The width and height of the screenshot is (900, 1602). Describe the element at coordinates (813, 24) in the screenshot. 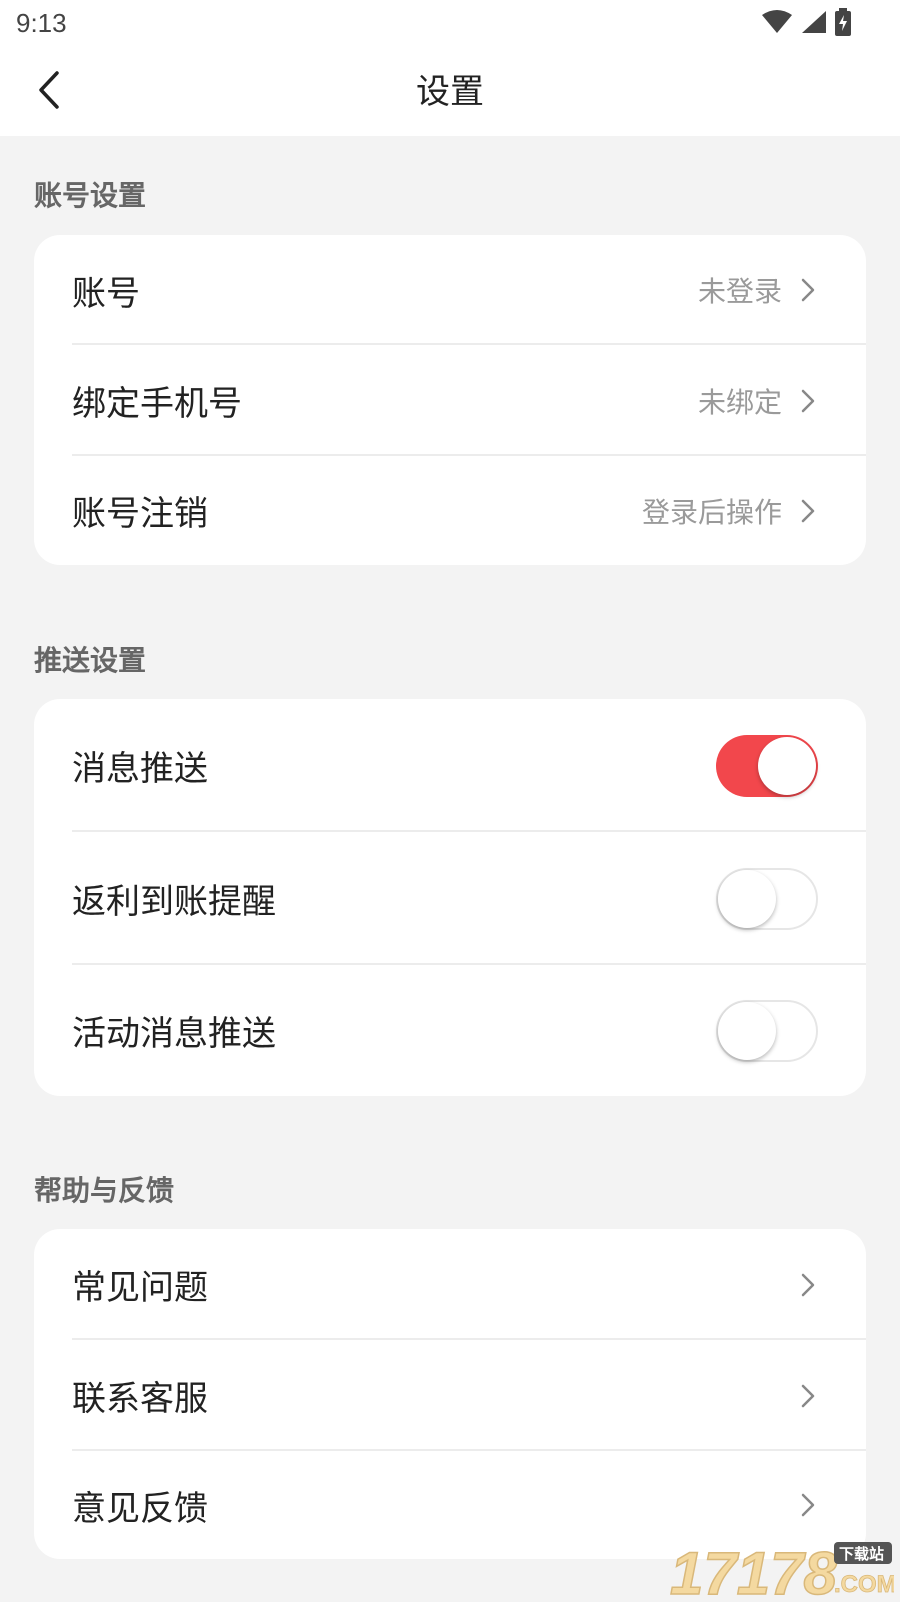

I see `cellular-signal-icon` at that location.